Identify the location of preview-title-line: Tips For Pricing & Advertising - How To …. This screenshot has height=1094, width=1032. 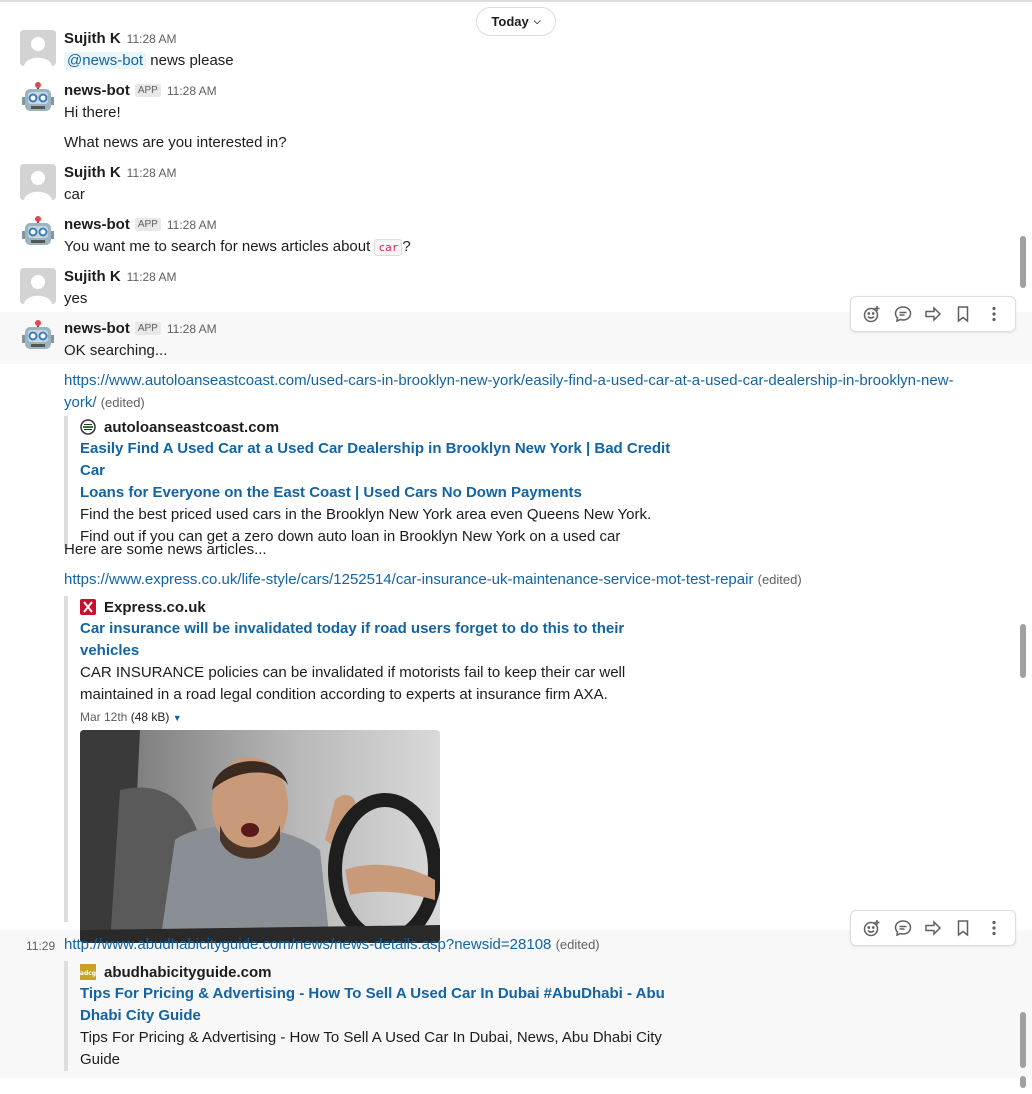
(382, 994).